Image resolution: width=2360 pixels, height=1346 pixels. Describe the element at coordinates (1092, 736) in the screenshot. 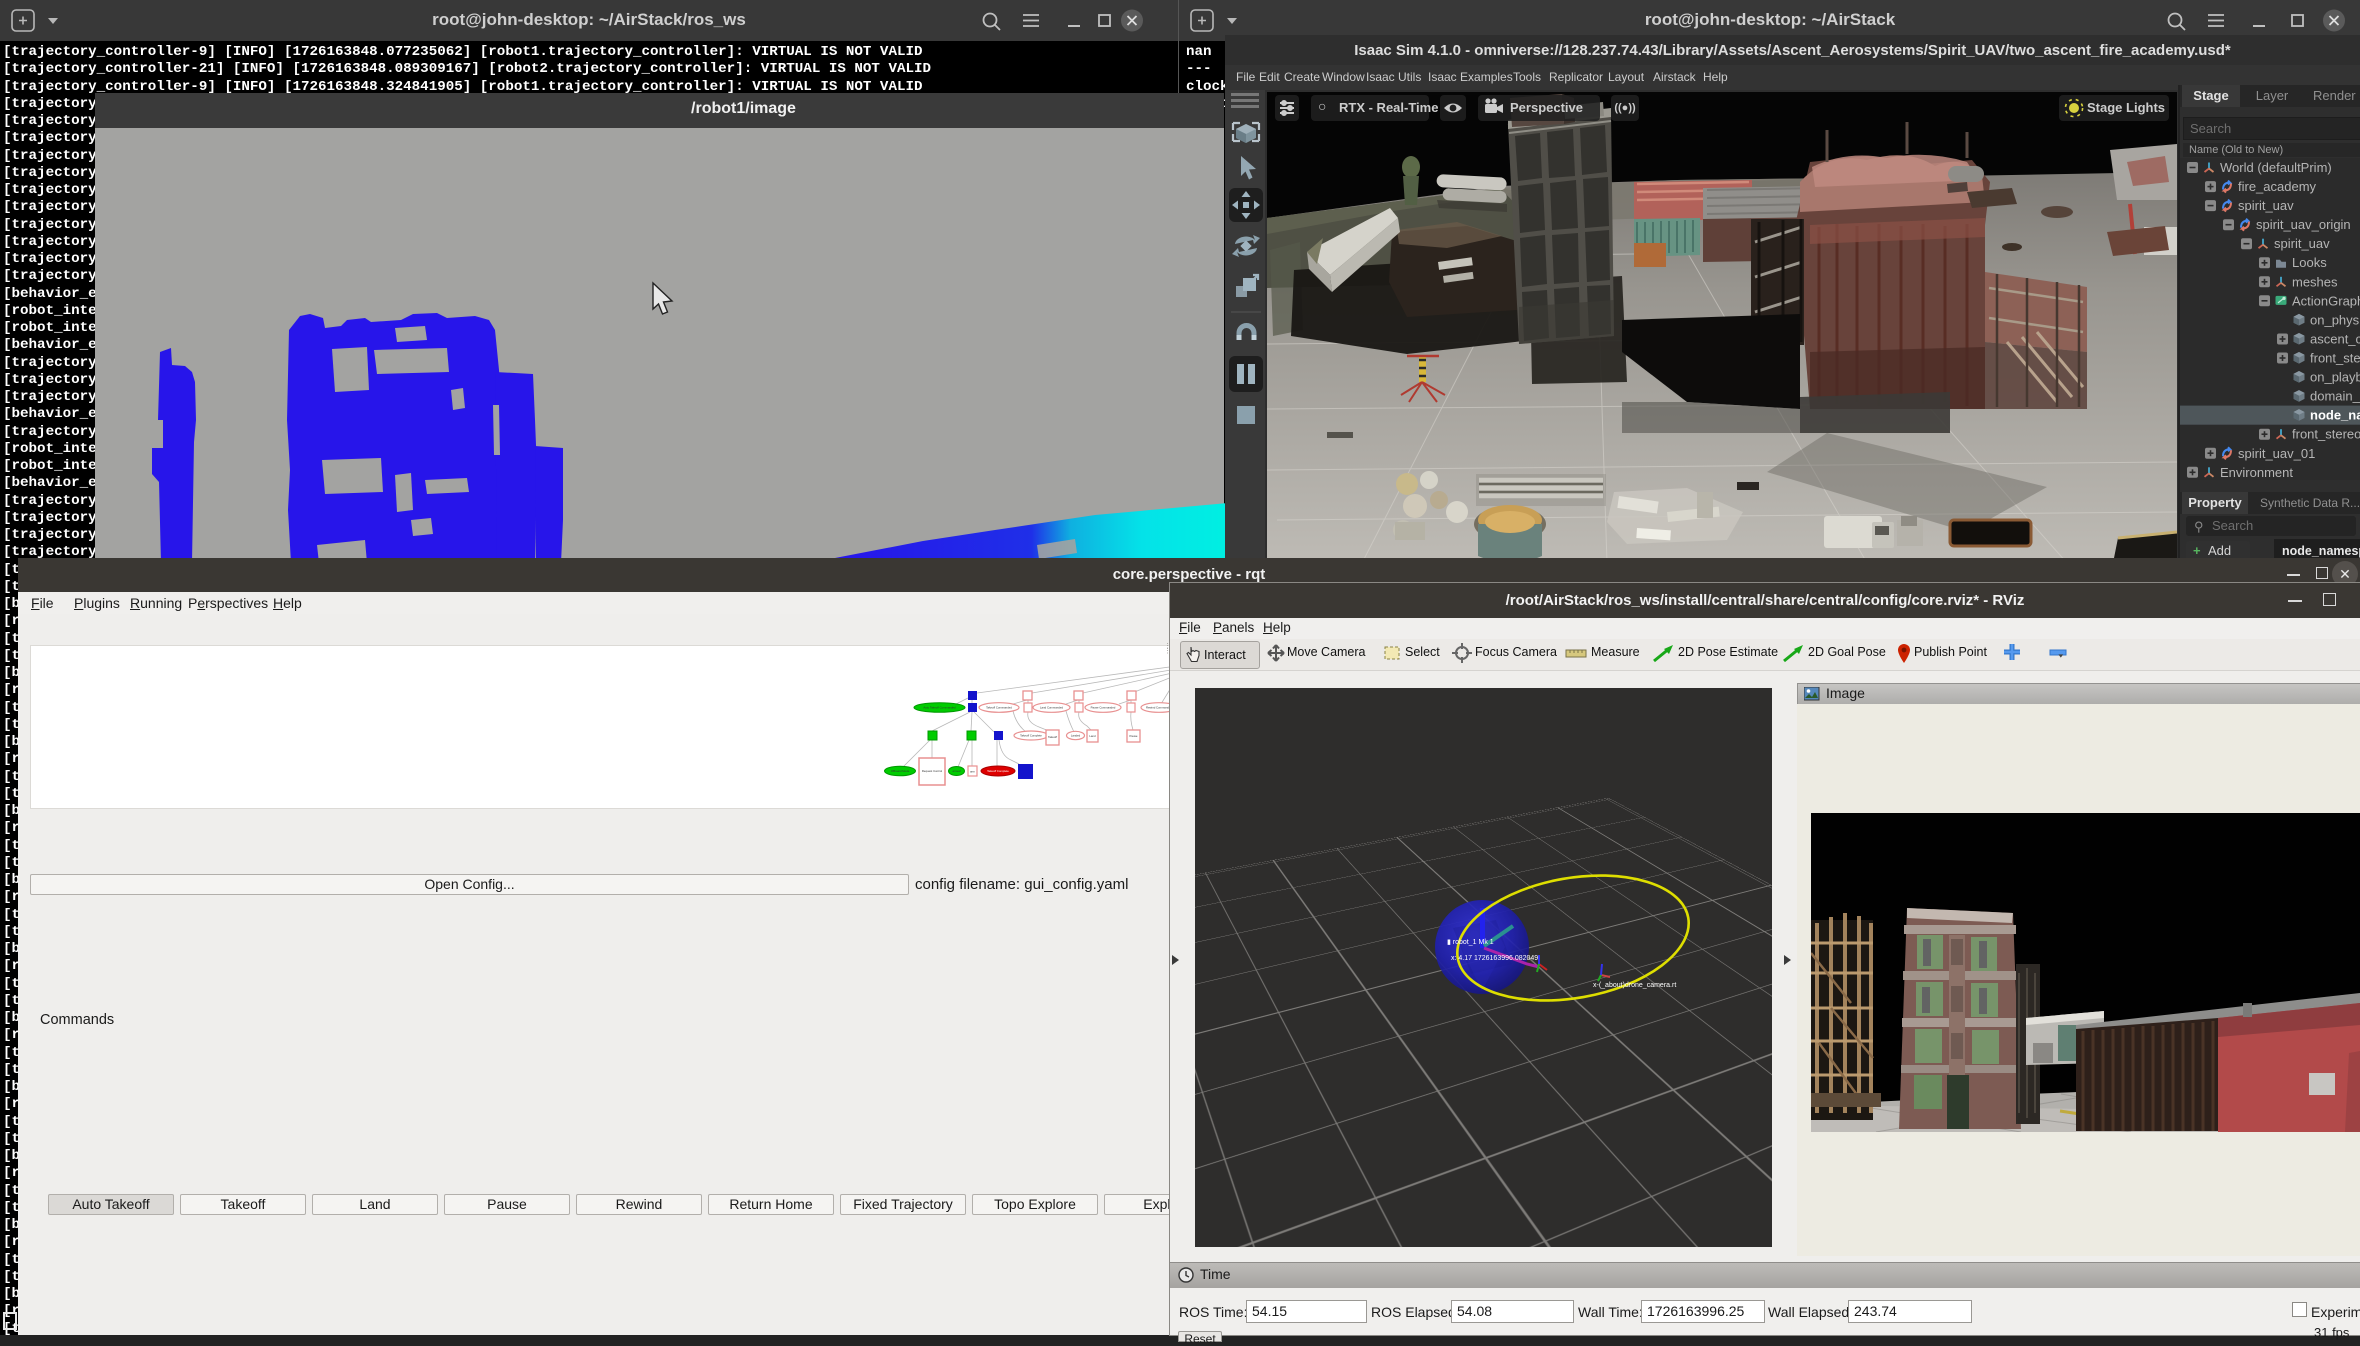

I see `svg-text: Land` at that location.